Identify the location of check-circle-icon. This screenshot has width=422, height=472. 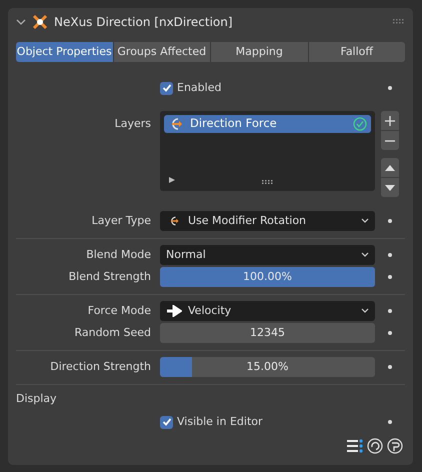
(360, 124).